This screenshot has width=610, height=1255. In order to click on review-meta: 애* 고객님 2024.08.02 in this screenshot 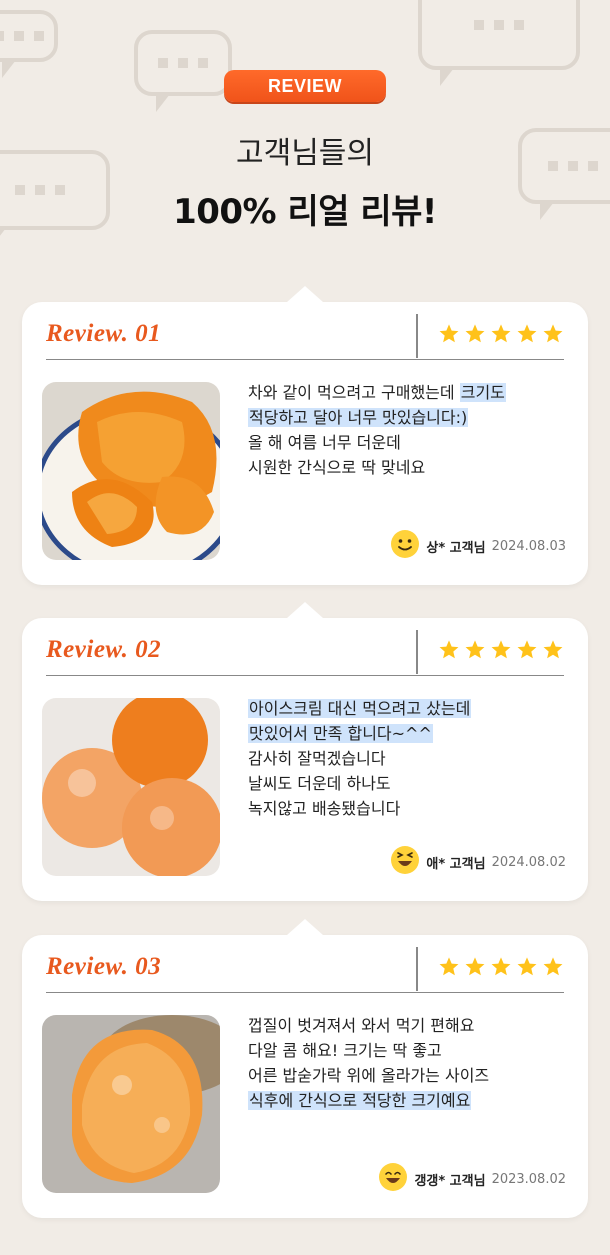, I will do `click(478, 862)`.